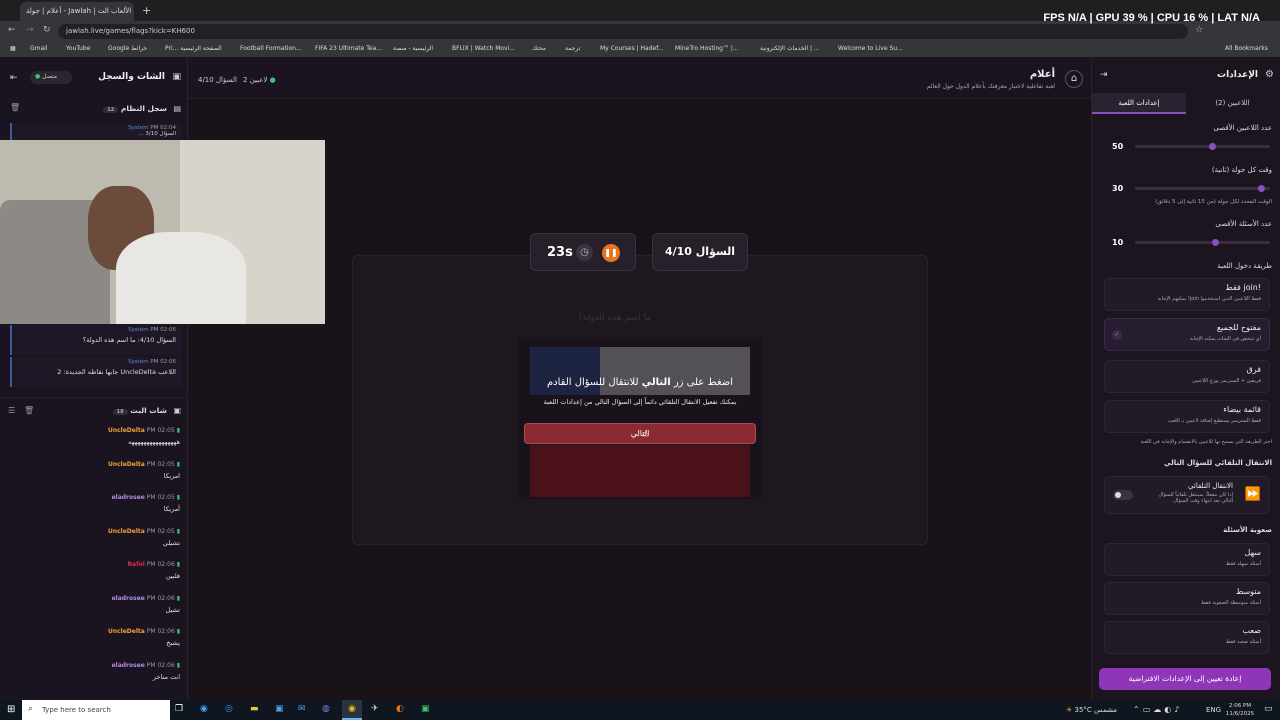 The height and width of the screenshot is (720, 1280). What do you see at coordinates (1268, 709) in the screenshot?
I see `notification-icon: ▭` at bounding box center [1268, 709].